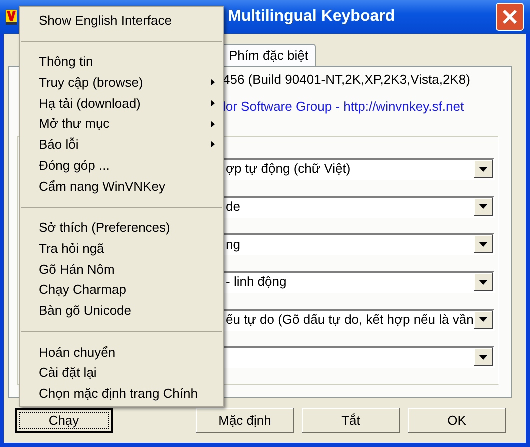  What do you see at coordinates (121, 62) in the screenshot?
I see `menu-item: Thông tin` at bounding box center [121, 62].